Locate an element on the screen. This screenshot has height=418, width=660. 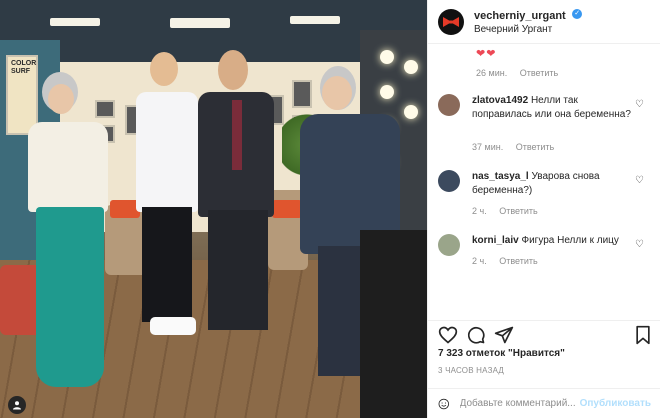
comment-username: nas_tasya_l is located at coordinates (500, 176).